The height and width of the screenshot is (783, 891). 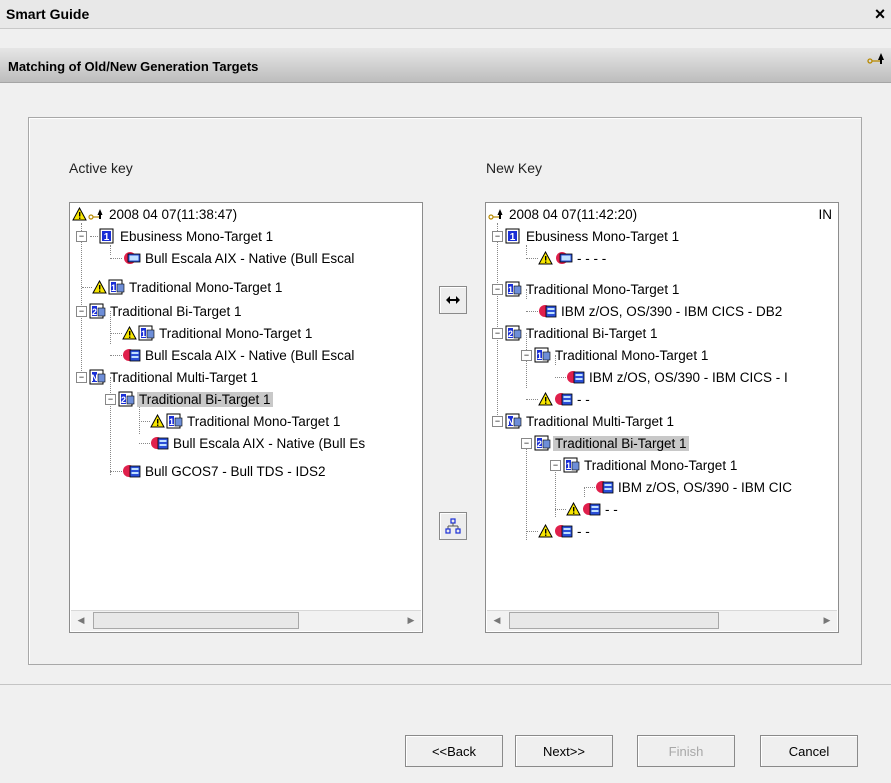 I want to click on tree-link-button, so click(x=453, y=526).